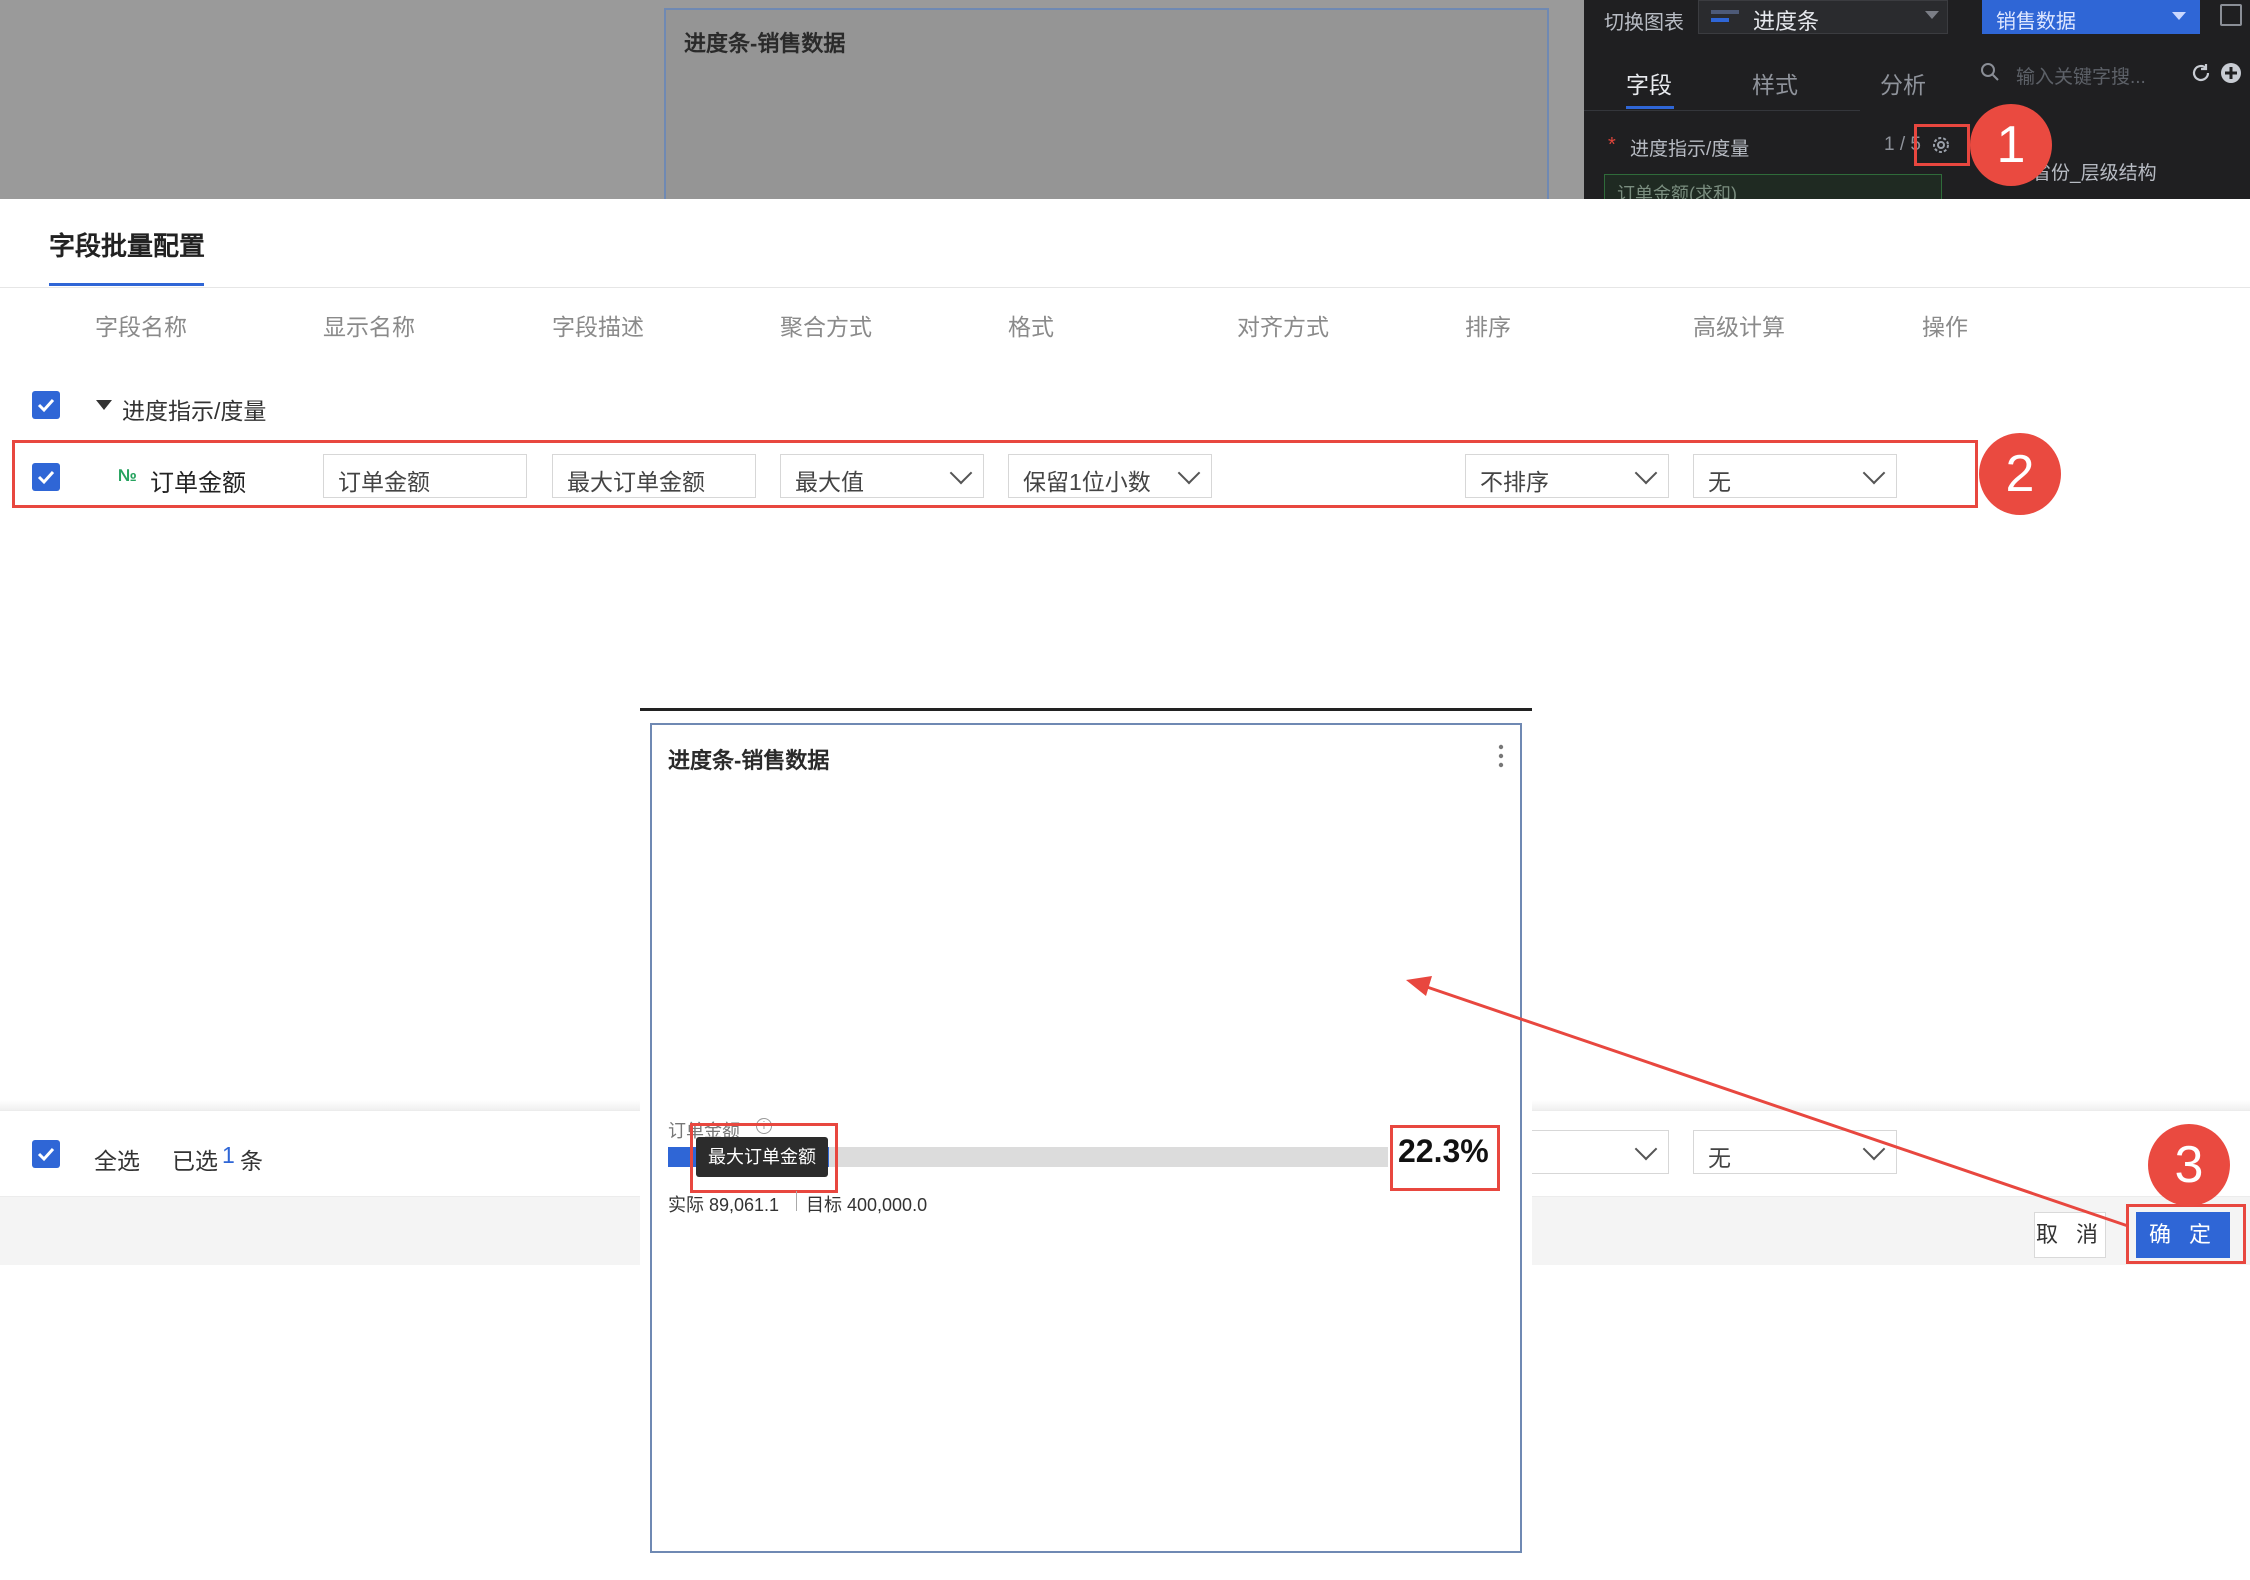 This screenshot has height=1580, width=2250. Describe the element at coordinates (2189, 1165) in the screenshot. I see `step-badge-3: 3` at that location.